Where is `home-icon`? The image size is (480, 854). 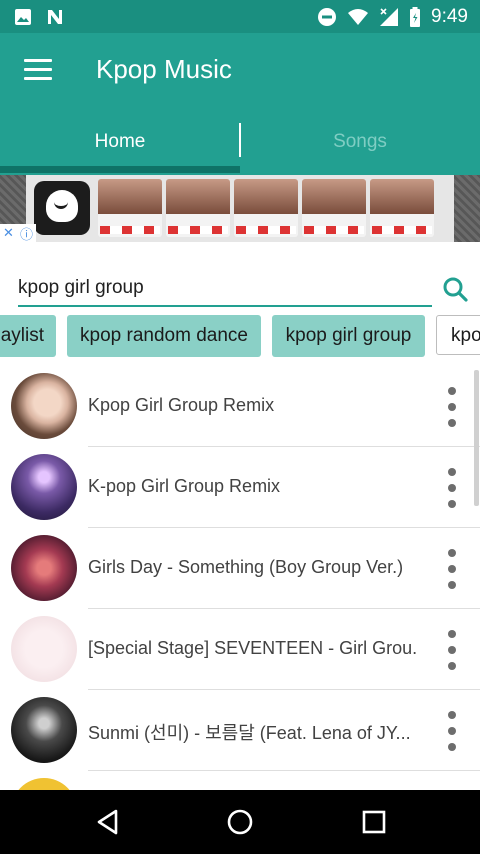 home-icon is located at coordinates (240, 822).